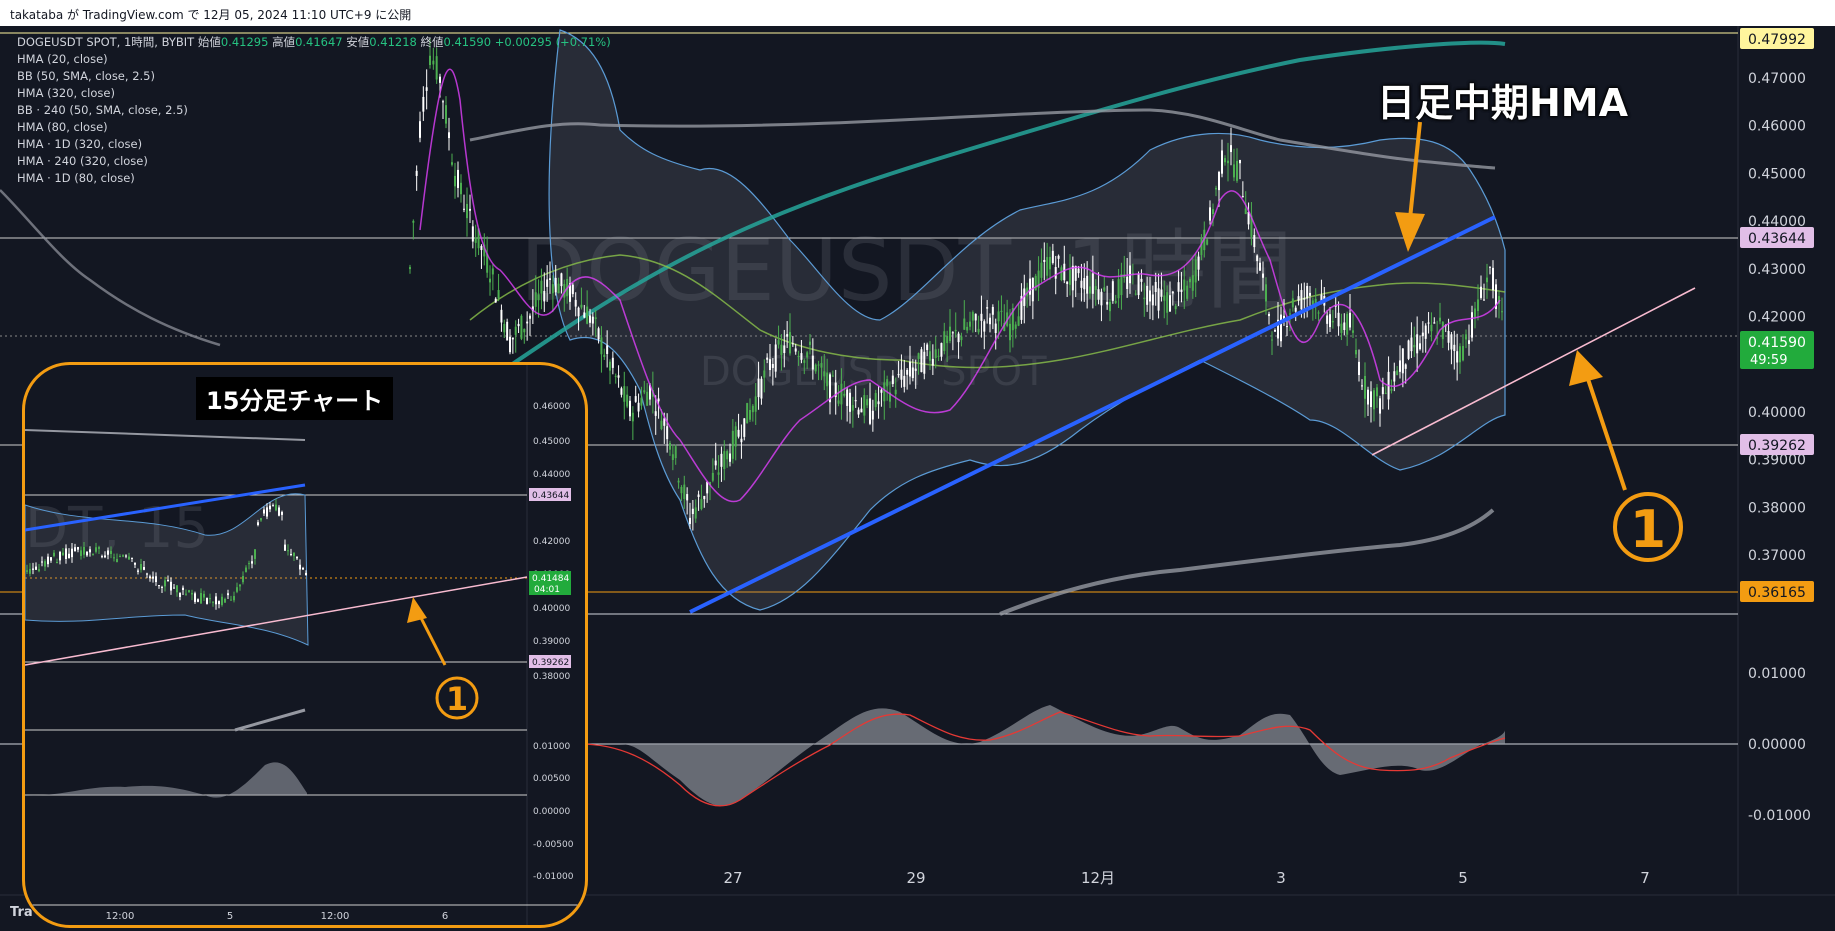  Describe the element at coordinates (314, 144) in the screenshot. I see `legend-indicator: HMA · 1D (320, close)` at that location.